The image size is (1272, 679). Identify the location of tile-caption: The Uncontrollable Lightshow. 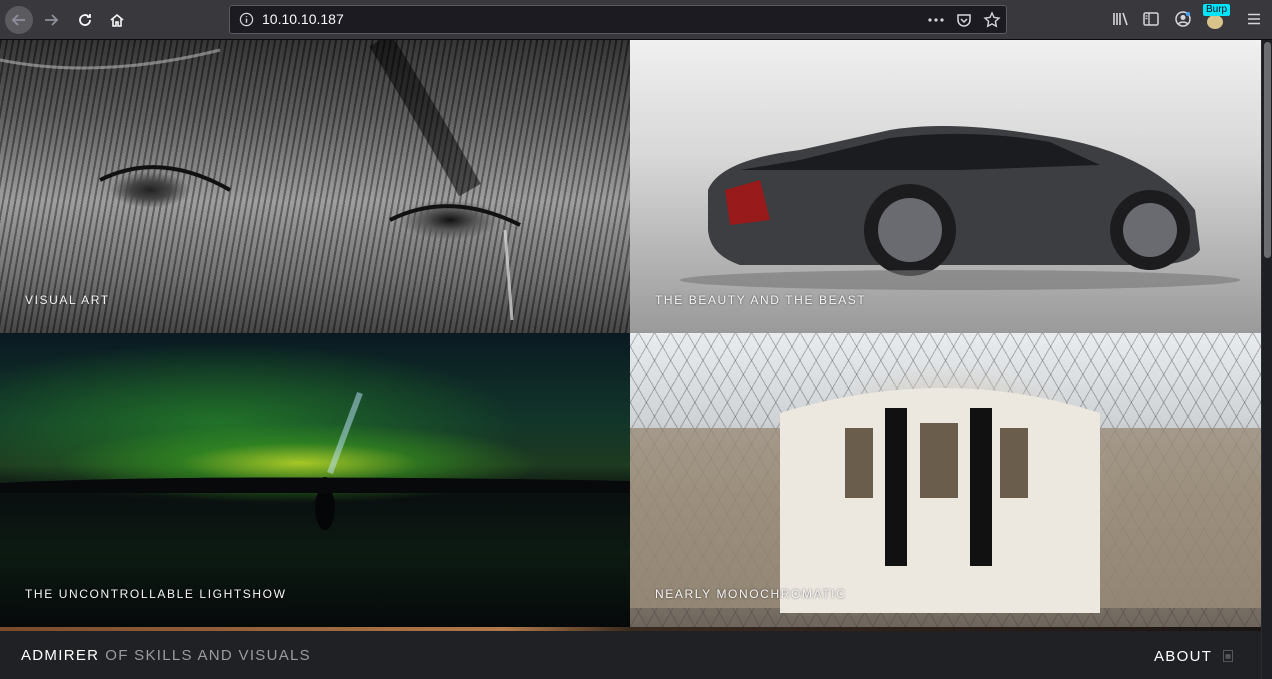
(156, 594).